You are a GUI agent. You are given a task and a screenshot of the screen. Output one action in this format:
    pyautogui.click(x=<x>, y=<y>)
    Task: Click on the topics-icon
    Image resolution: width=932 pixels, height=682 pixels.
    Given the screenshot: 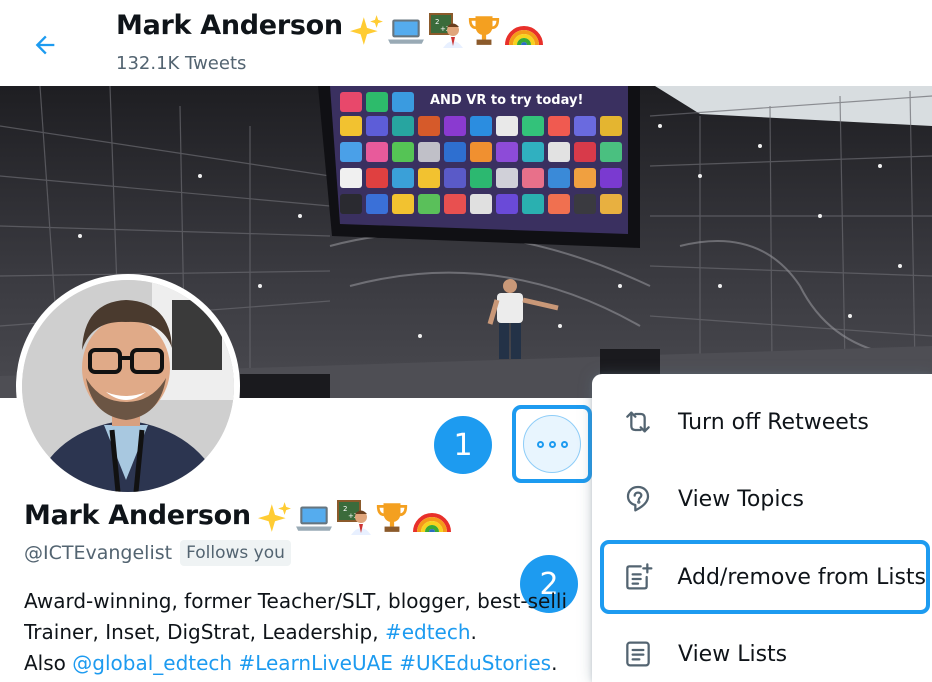 What is the action you would take?
    pyautogui.click(x=638, y=499)
    